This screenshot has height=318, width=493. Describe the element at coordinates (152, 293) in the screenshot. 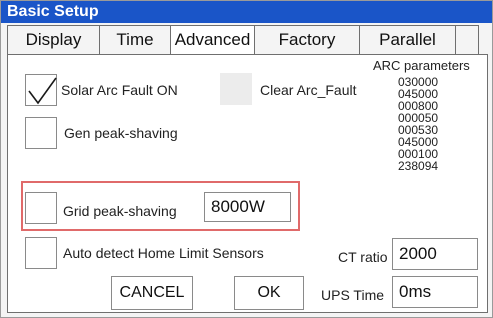

I see `cancel-button: CANCEL` at that location.